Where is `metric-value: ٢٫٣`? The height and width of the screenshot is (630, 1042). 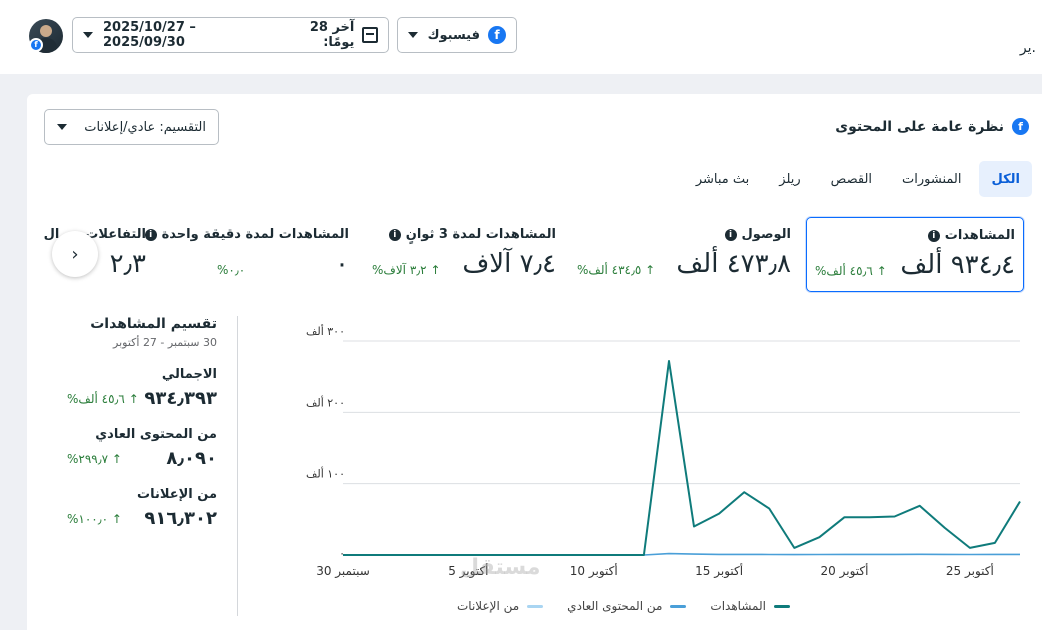 metric-value: ٢٫٣ is located at coordinates (127, 264).